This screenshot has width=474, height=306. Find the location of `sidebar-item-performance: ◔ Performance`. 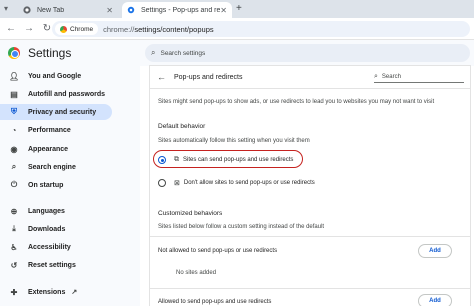

sidebar-item-performance: ◔ Performance is located at coordinates (56, 130).